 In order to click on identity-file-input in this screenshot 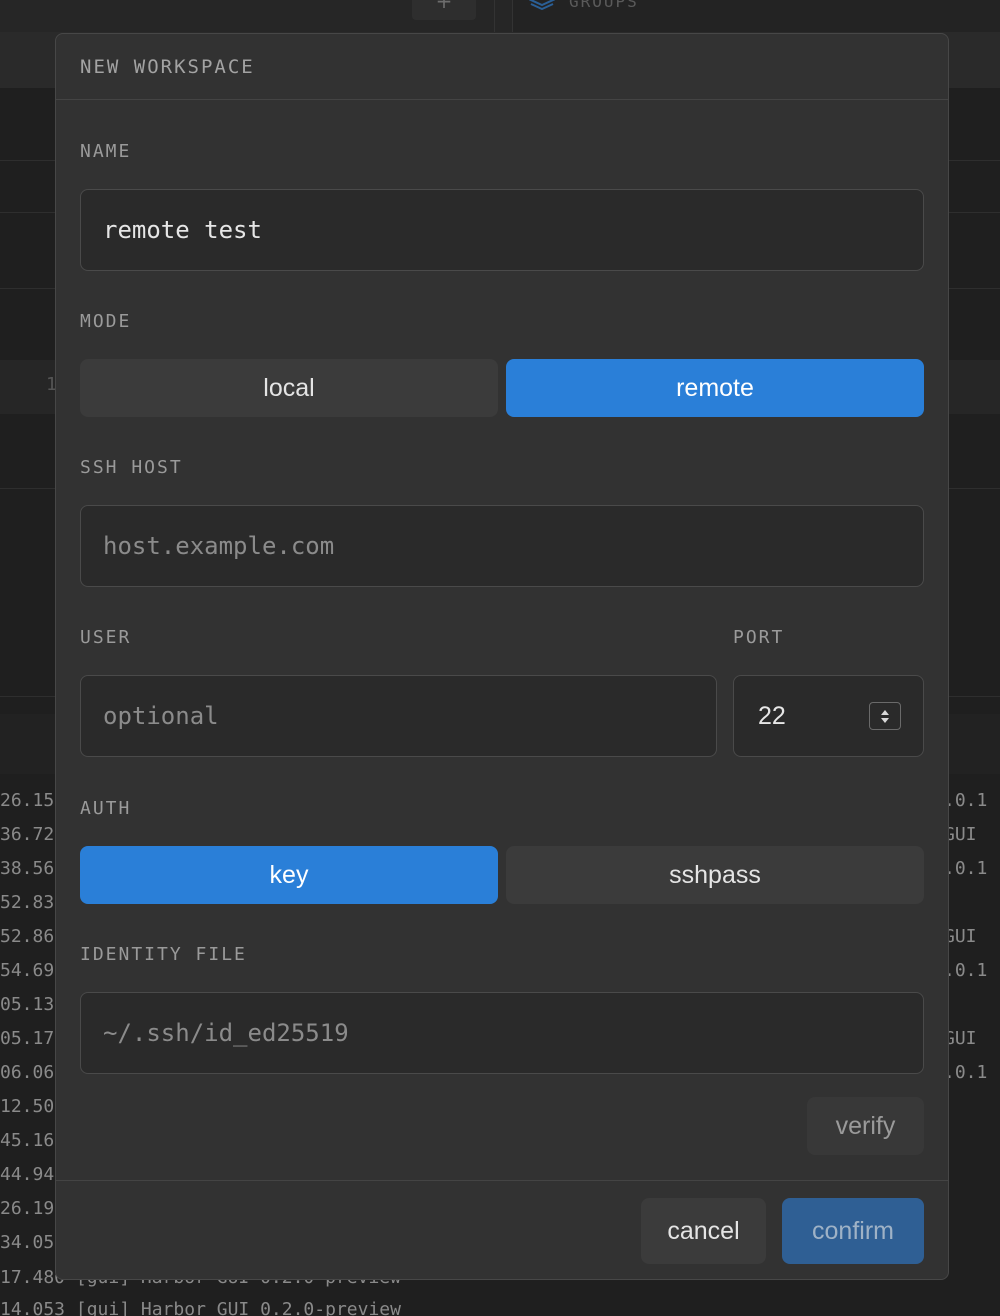, I will do `click(502, 1033)`.